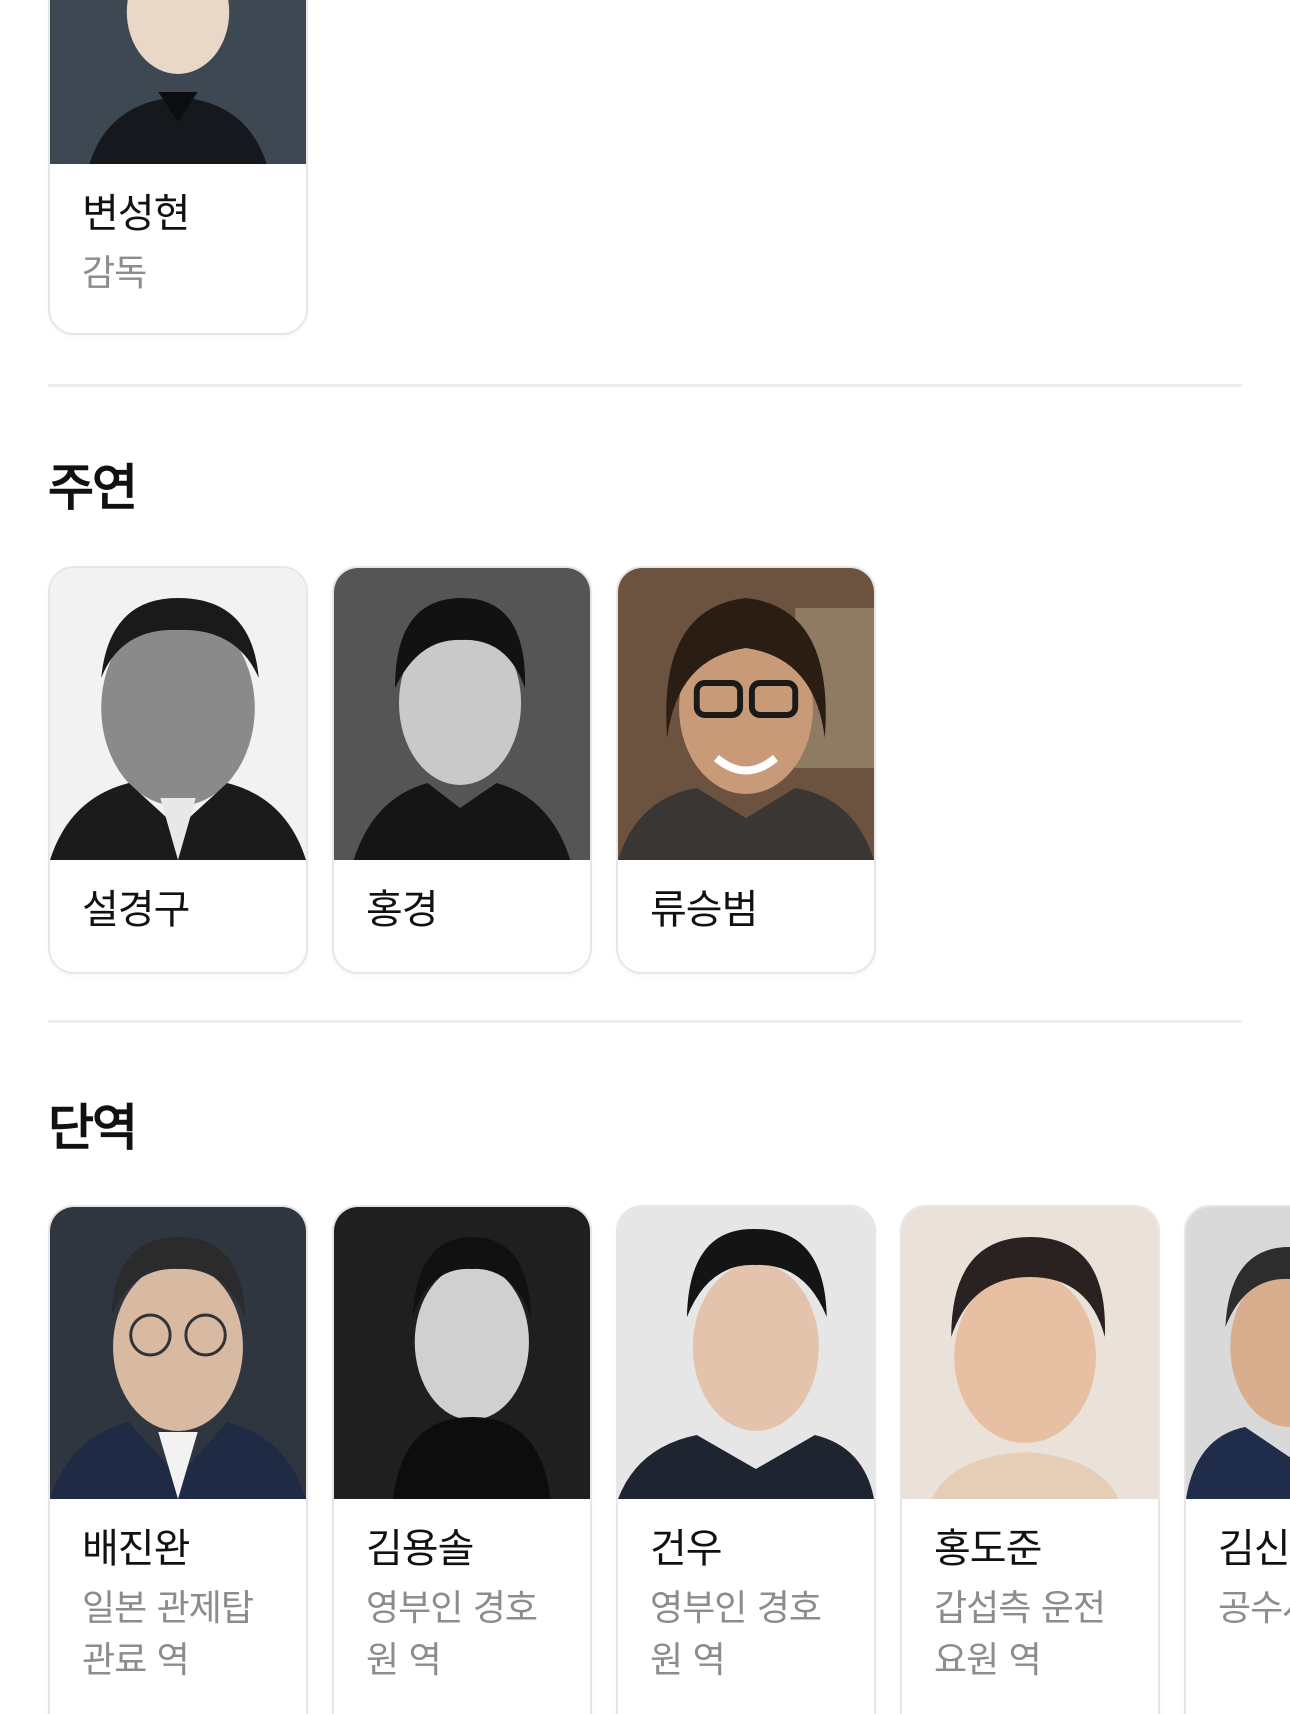  I want to click on lead-cast-card: 홍경, so click(462, 770).